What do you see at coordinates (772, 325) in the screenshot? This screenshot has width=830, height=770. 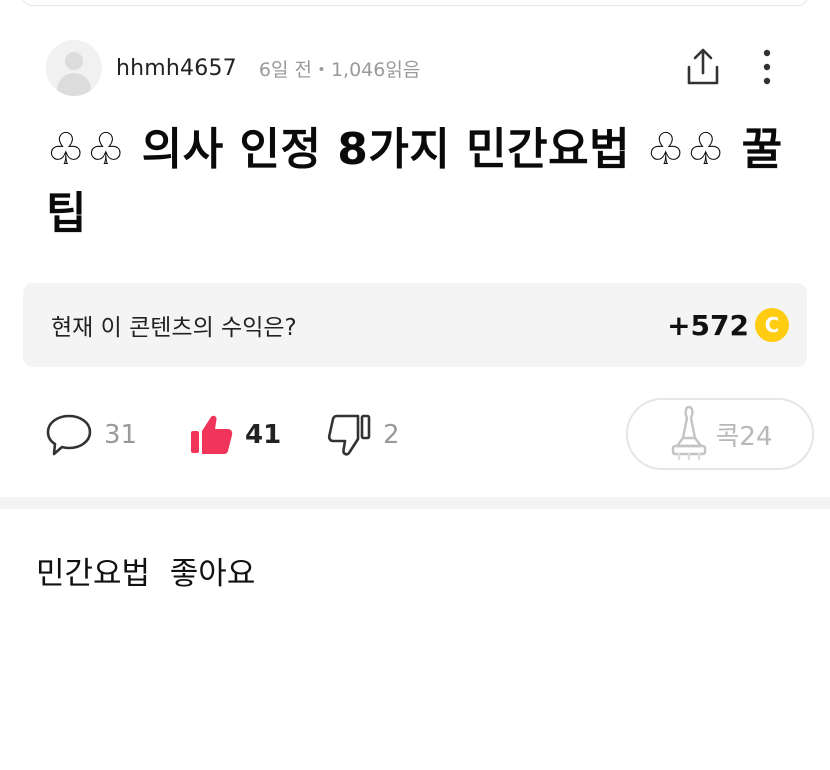 I see `coin-icon: C` at bounding box center [772, 325].